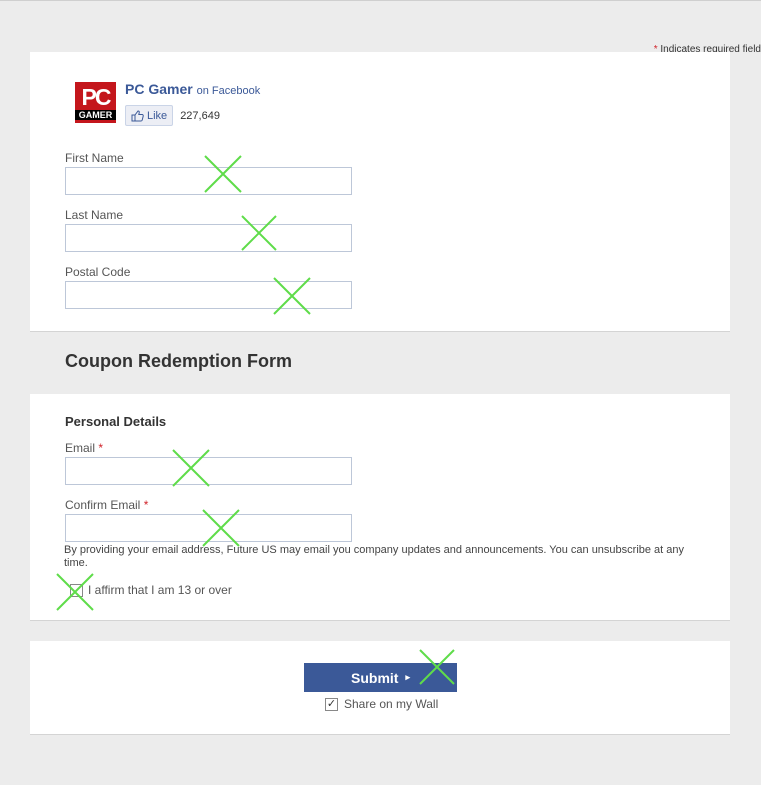  I want to click on submit-button: Submit ▸, so click(380, 677).